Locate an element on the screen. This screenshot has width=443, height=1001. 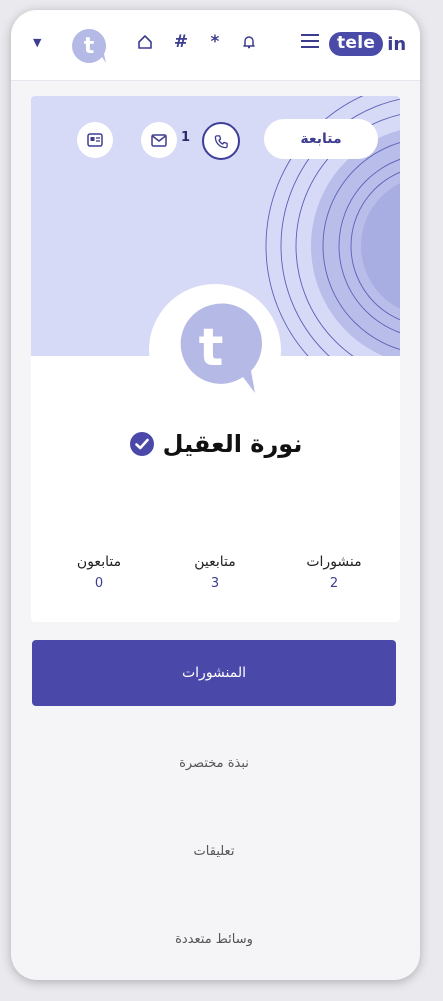
call-count-badge: 1 is located at coordinates (186, 137).